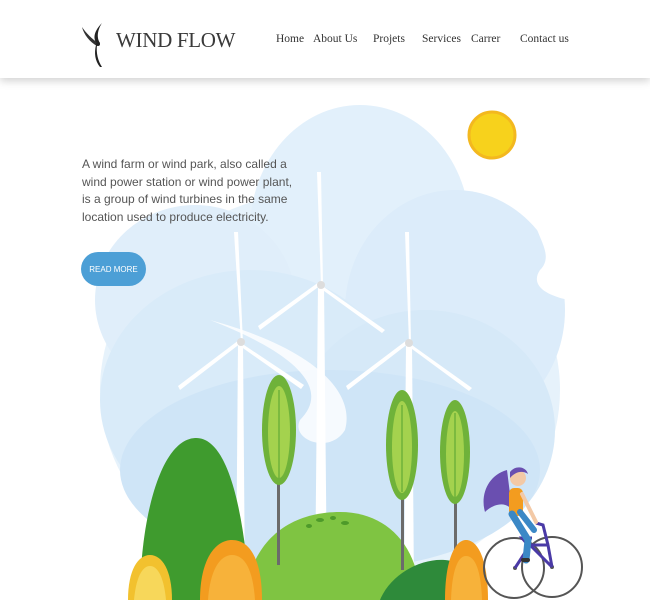 The image size is (650, 600). I want to click on wind-turbine-logo-icon, so click(92, 45).